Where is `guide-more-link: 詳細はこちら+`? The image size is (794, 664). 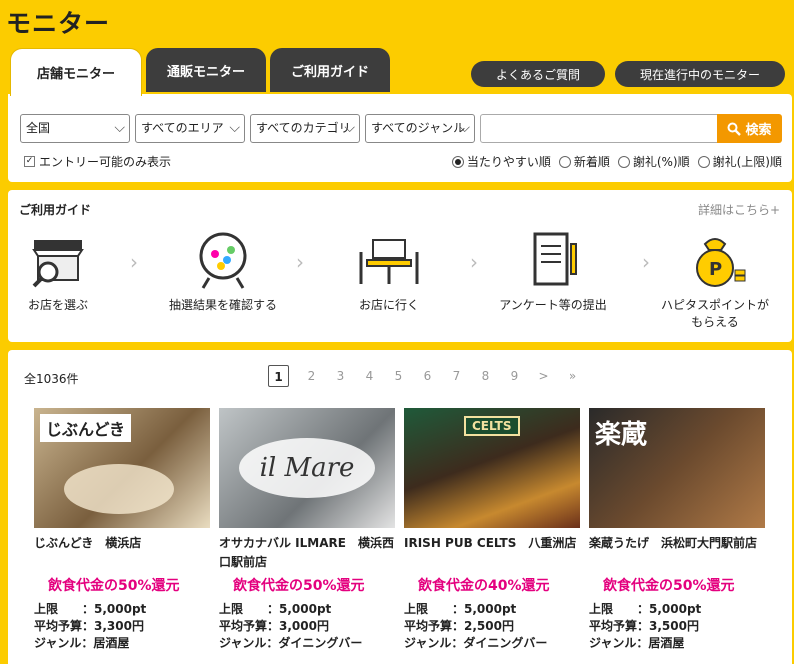
guide-more-link: 詳細はこちら+ is located at coordinates (739, 209).